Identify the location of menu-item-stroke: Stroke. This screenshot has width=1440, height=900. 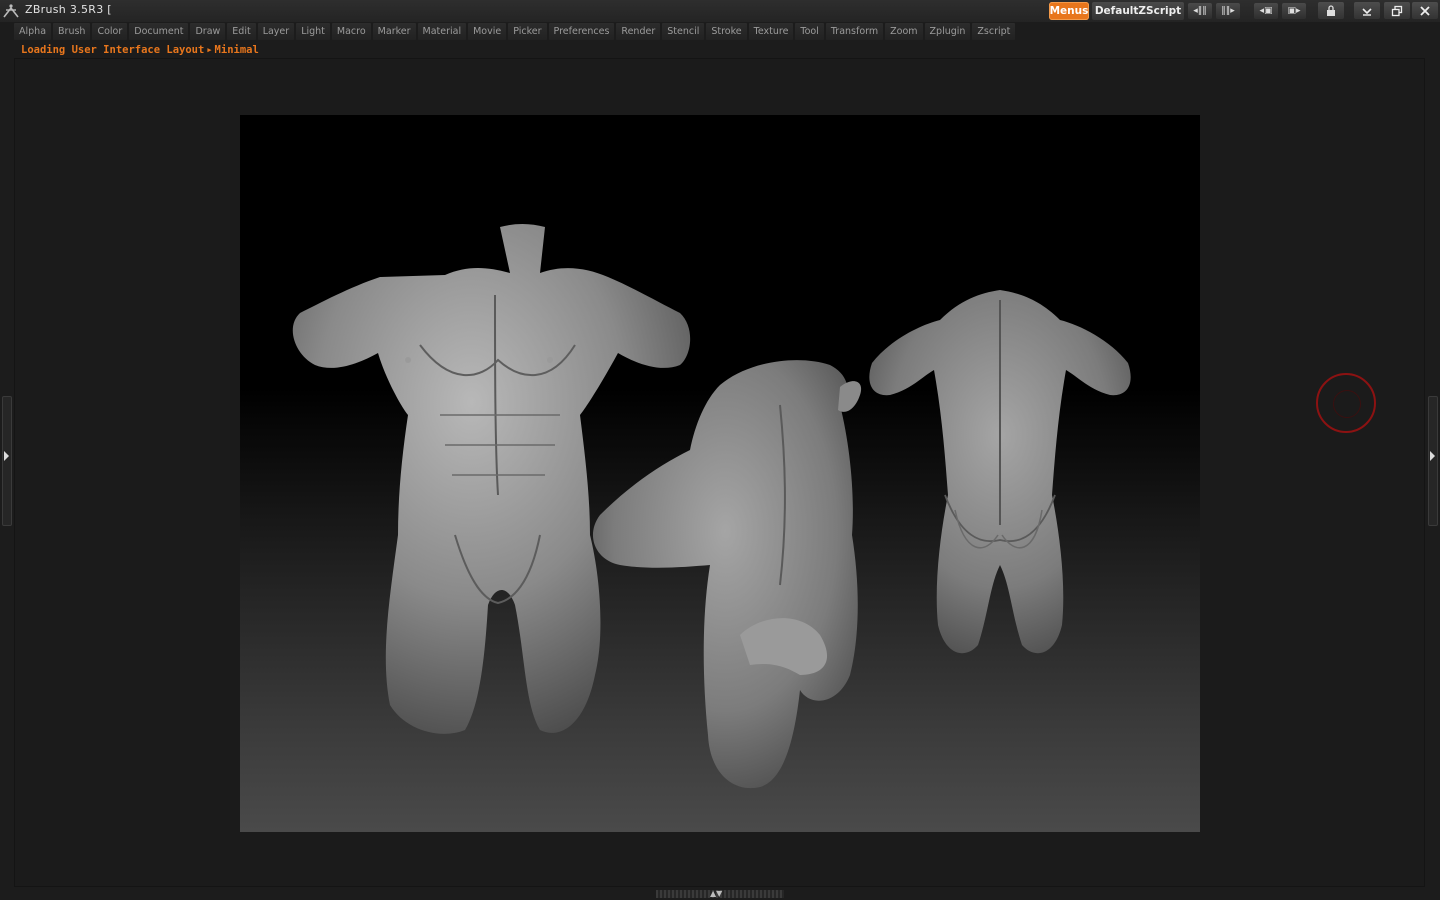
(726, 31).